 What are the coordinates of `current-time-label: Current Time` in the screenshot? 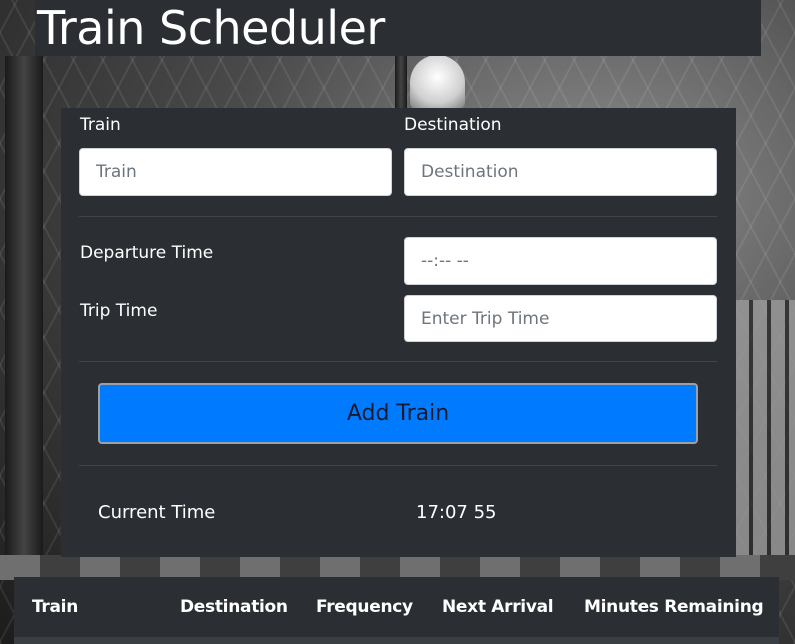 It's located at (157, 512).